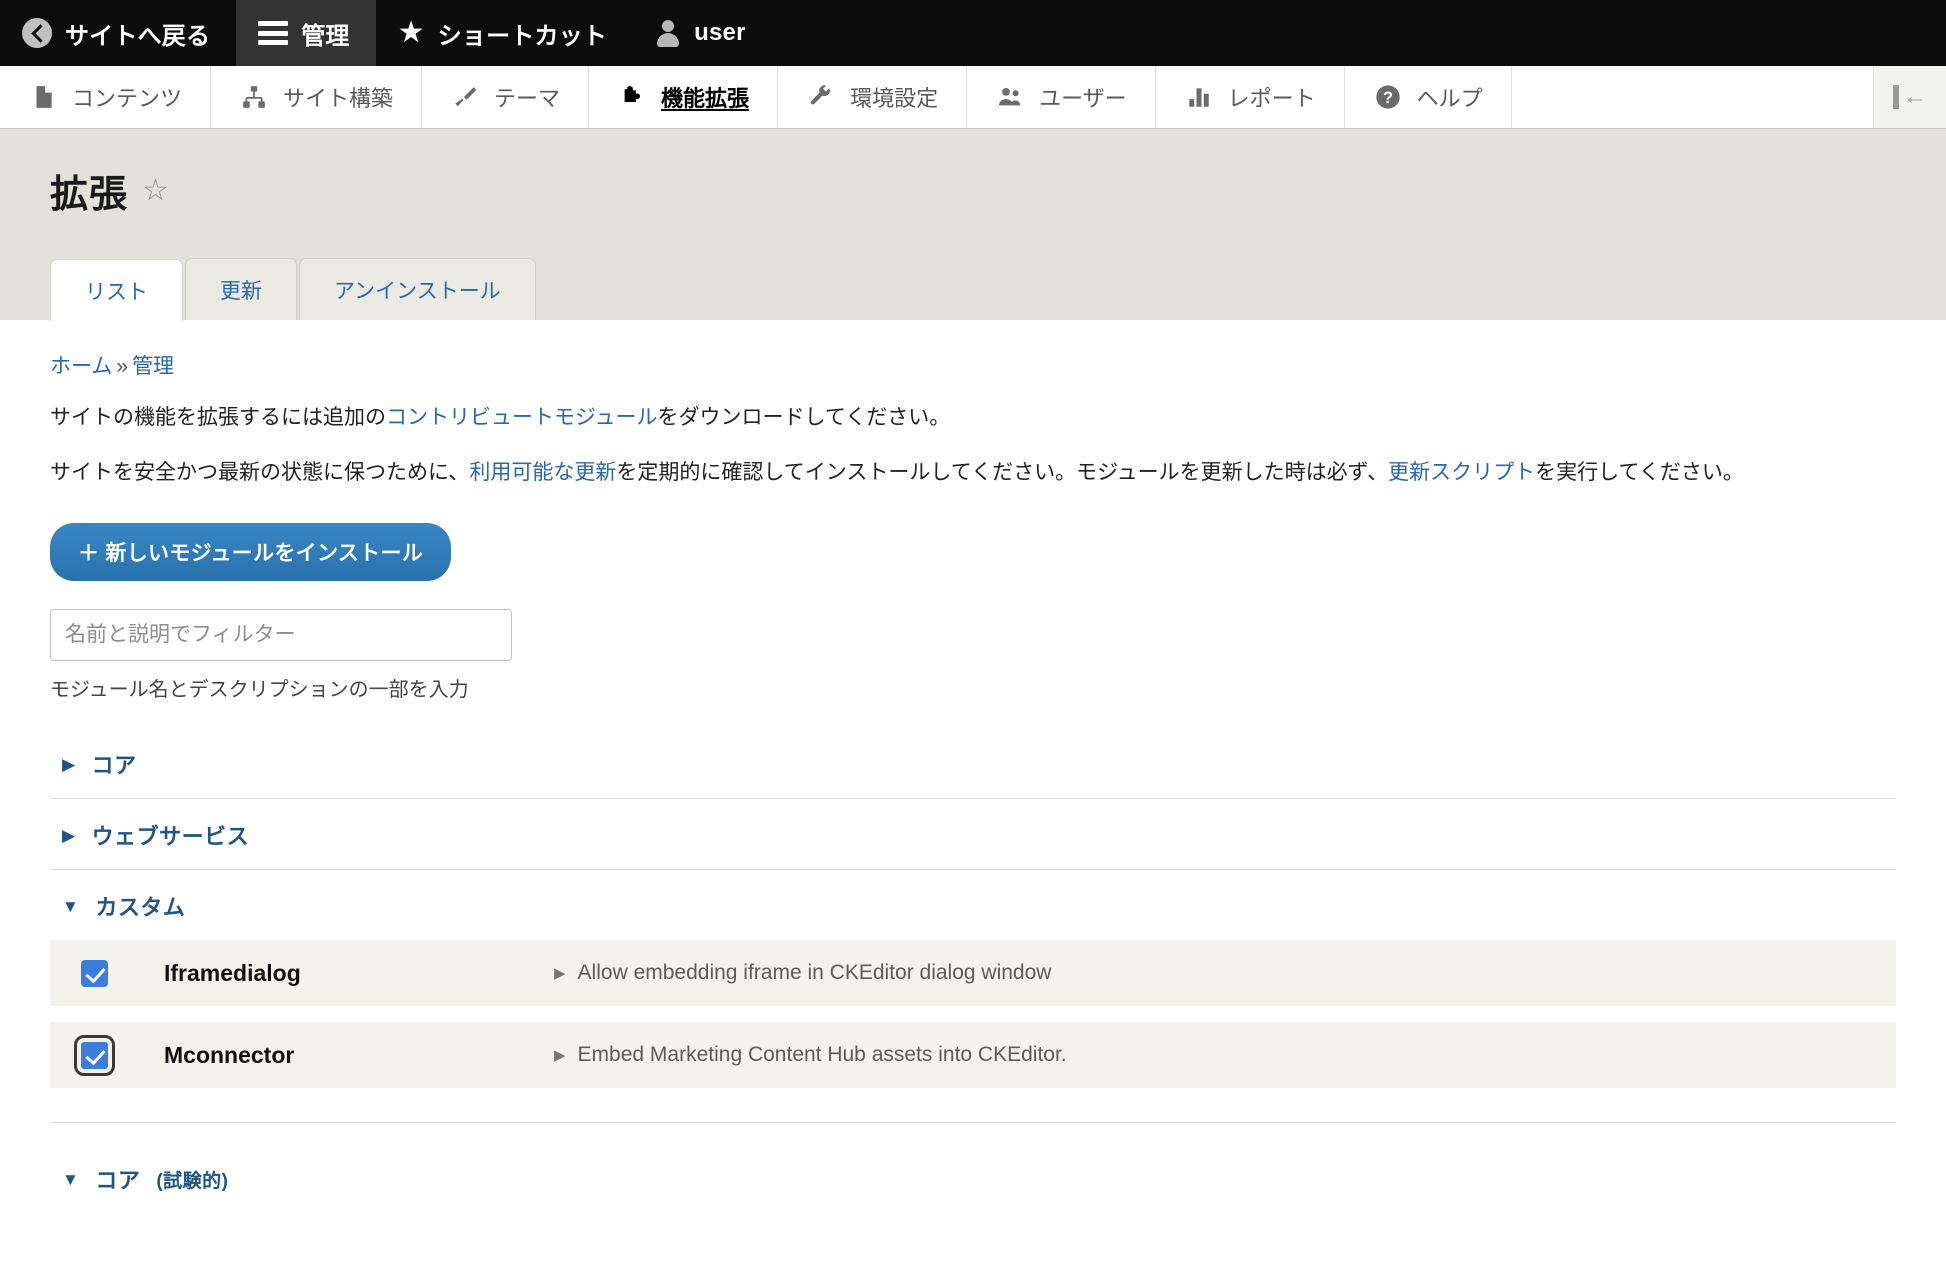 The width and height of the screenshot is (1946, 1272). I want to click on admin-menu-item-extend: 機能拡張, so click(684, 97).